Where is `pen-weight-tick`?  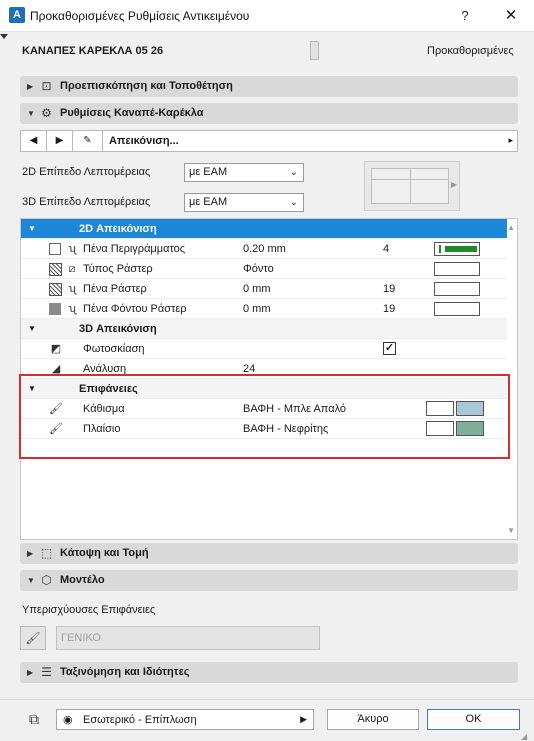 pen-weight-tick is located at coordinates (440, 249).